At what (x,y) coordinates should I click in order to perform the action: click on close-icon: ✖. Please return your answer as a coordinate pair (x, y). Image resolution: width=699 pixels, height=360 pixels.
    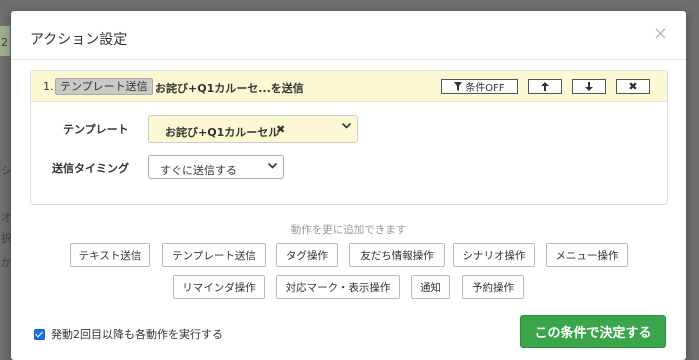
    Looking at the image, I should click on (633, 86).